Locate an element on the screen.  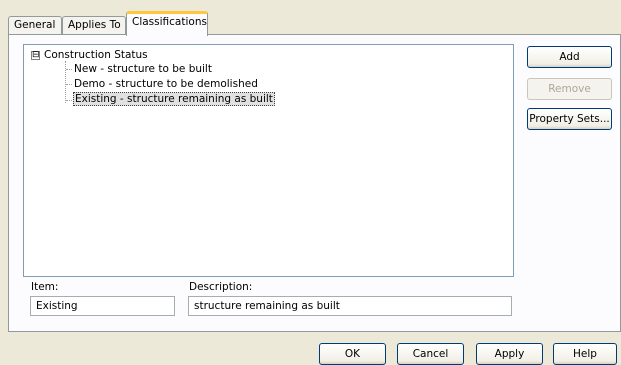
tree-item-label-selected: Existing - structure remaining as built is located at coordinates (174, 99).